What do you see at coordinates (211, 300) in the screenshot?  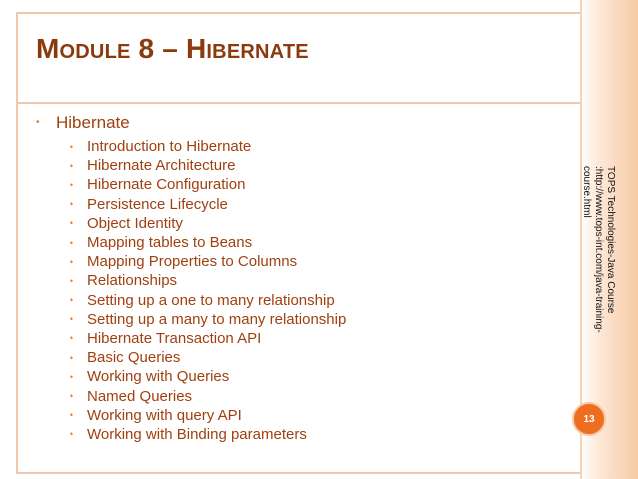 I see `sub-bullet-label: Setting up a one to many relationship` at bounding box center [211, 300].